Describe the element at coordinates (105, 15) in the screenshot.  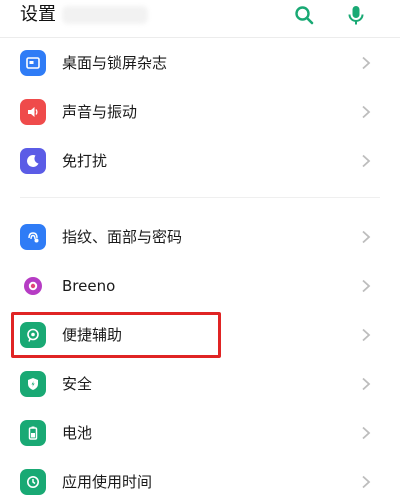
I see `blurred-title-area` at that location.